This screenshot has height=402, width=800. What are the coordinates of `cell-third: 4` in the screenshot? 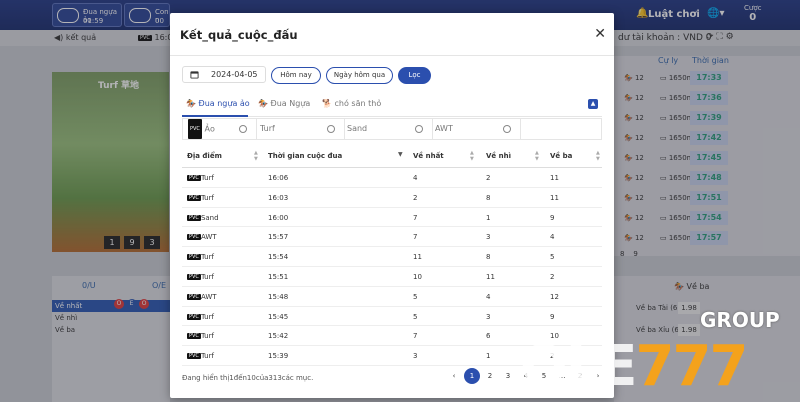 It's located at (552, 237).